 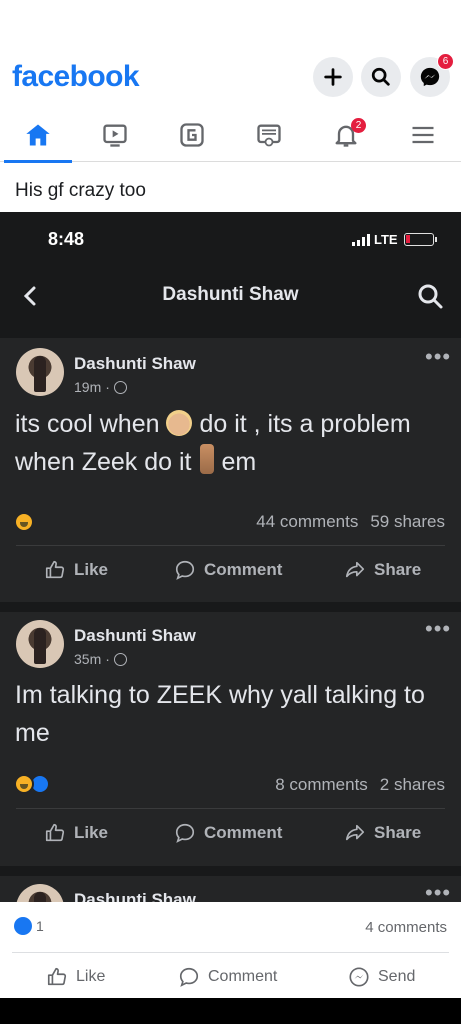 What do you see at coordinates (321, 785) in the screenshot?
I see `comments-count: 8 comments` at bounding box center [321, 785].